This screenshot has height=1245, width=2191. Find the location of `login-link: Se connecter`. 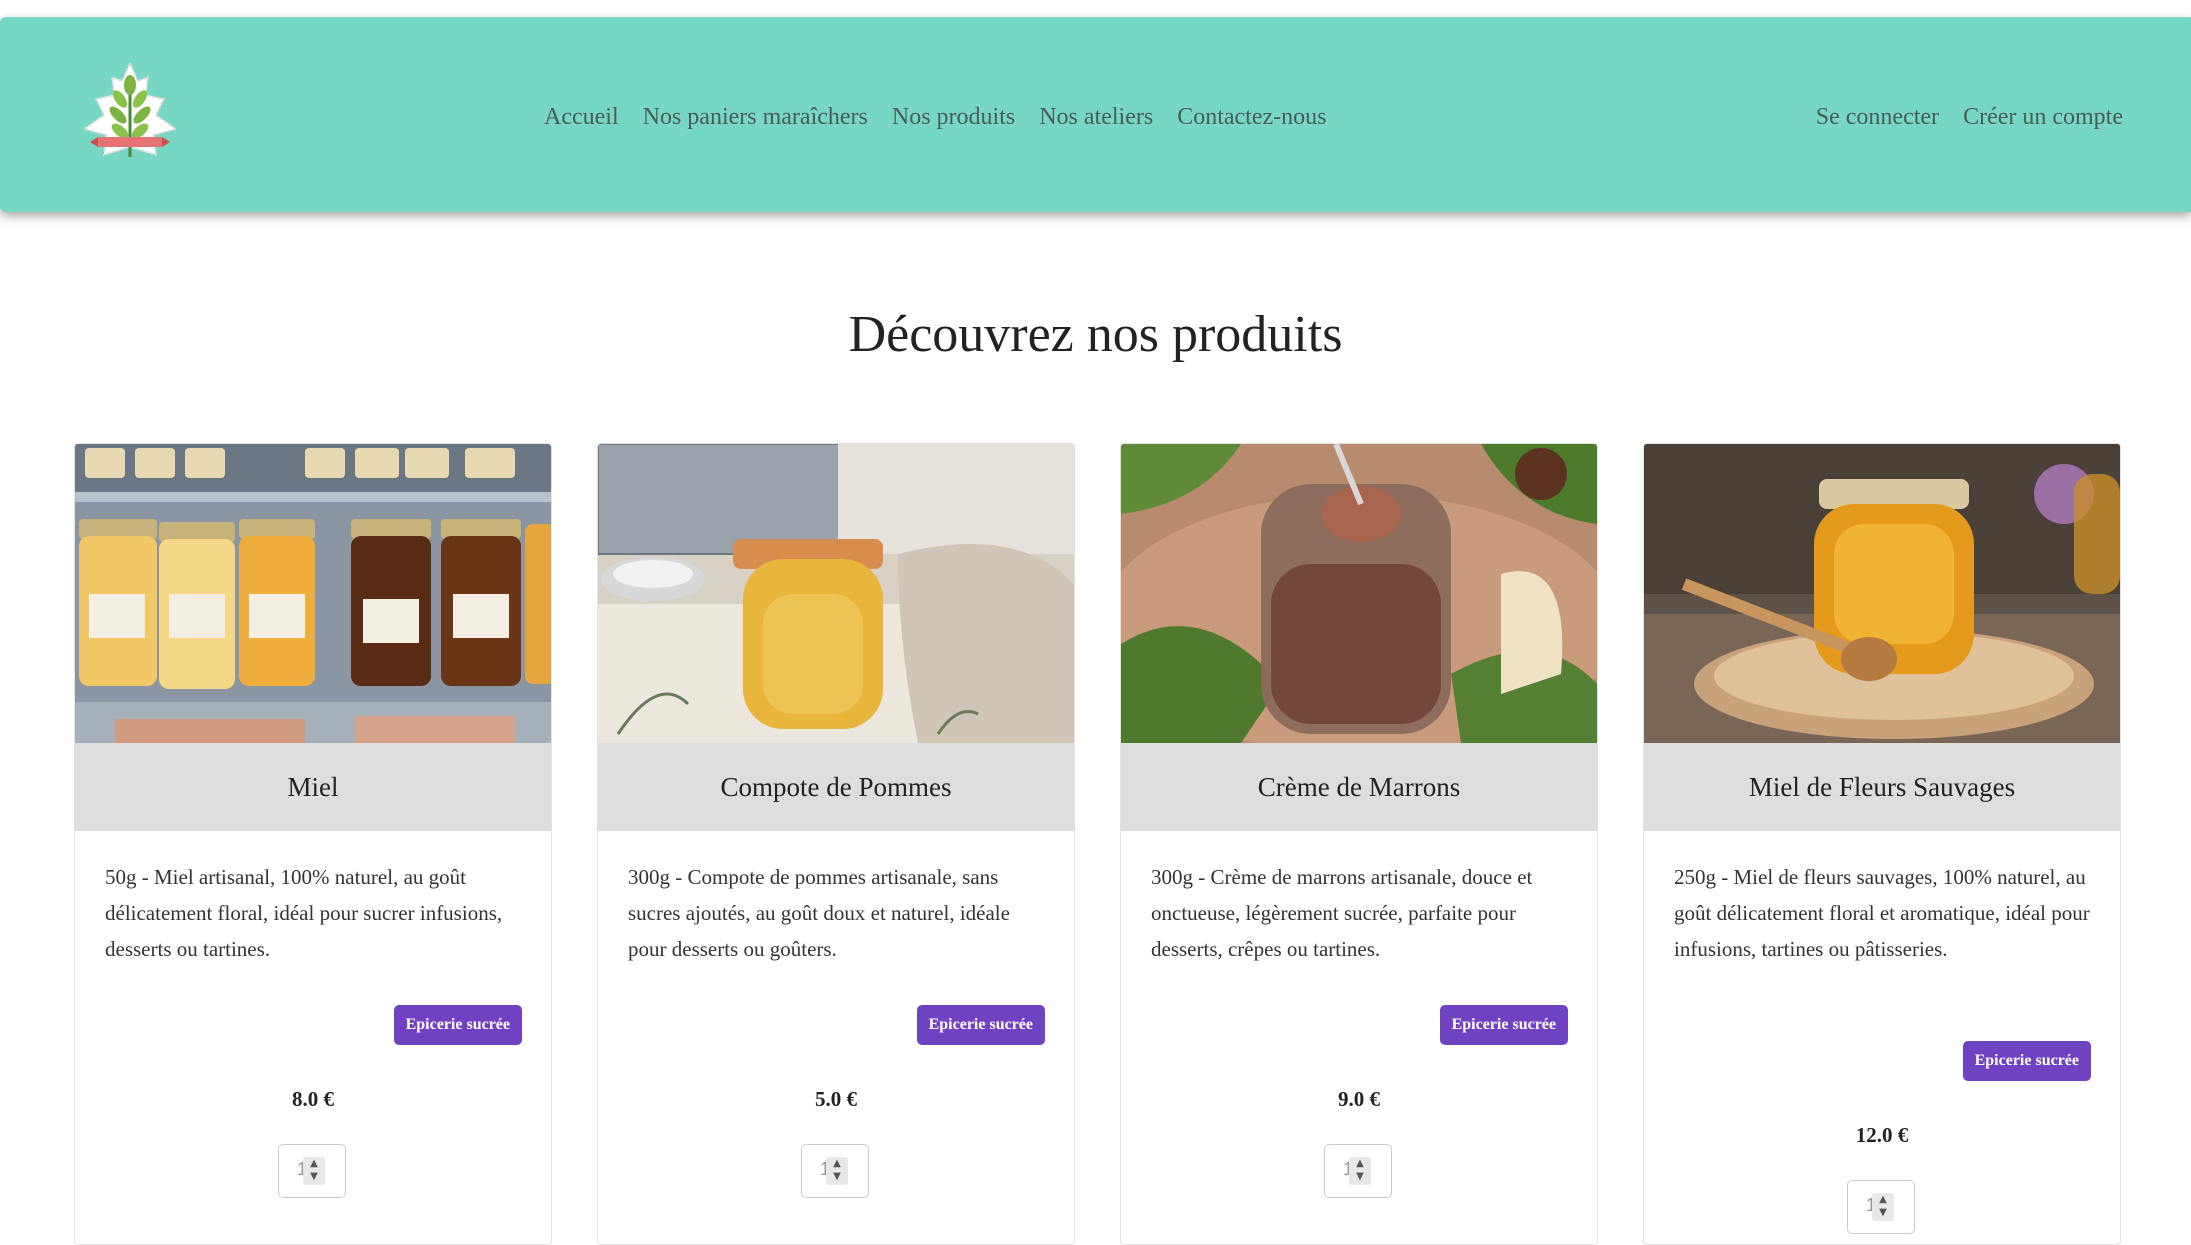

login-link: Se connecter is located at coordinates (1877, 117).